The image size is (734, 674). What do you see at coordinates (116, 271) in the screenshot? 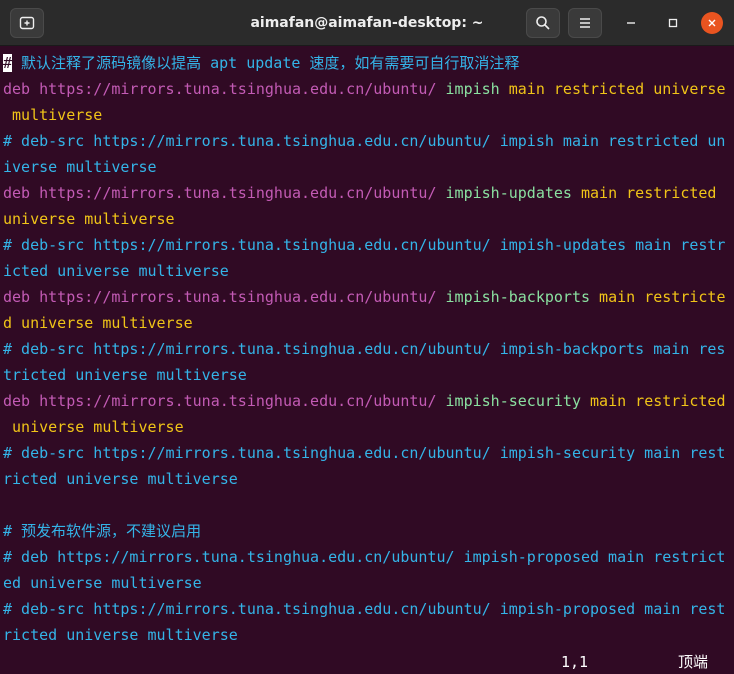
I see `editor-line: icted universe multiverse` at bounding box center [116, 271].